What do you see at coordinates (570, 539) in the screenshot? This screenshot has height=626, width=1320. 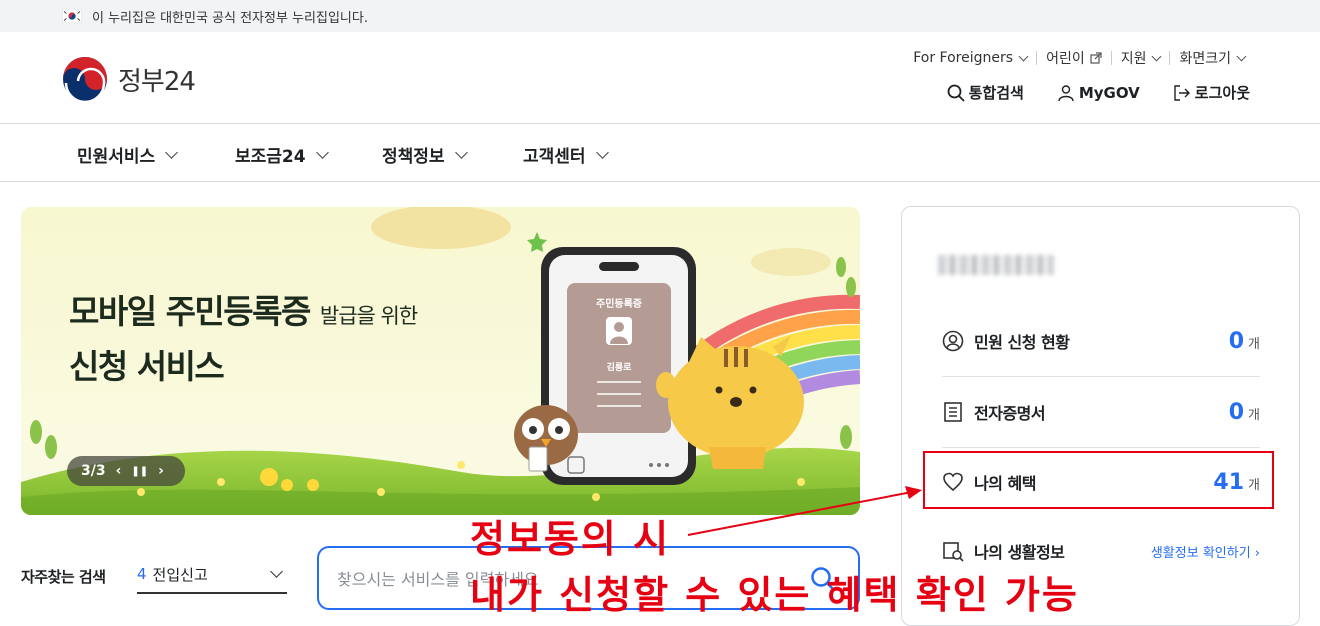 I see `annotation-line1: 정보동의 시` at bounding box center [570, 539].